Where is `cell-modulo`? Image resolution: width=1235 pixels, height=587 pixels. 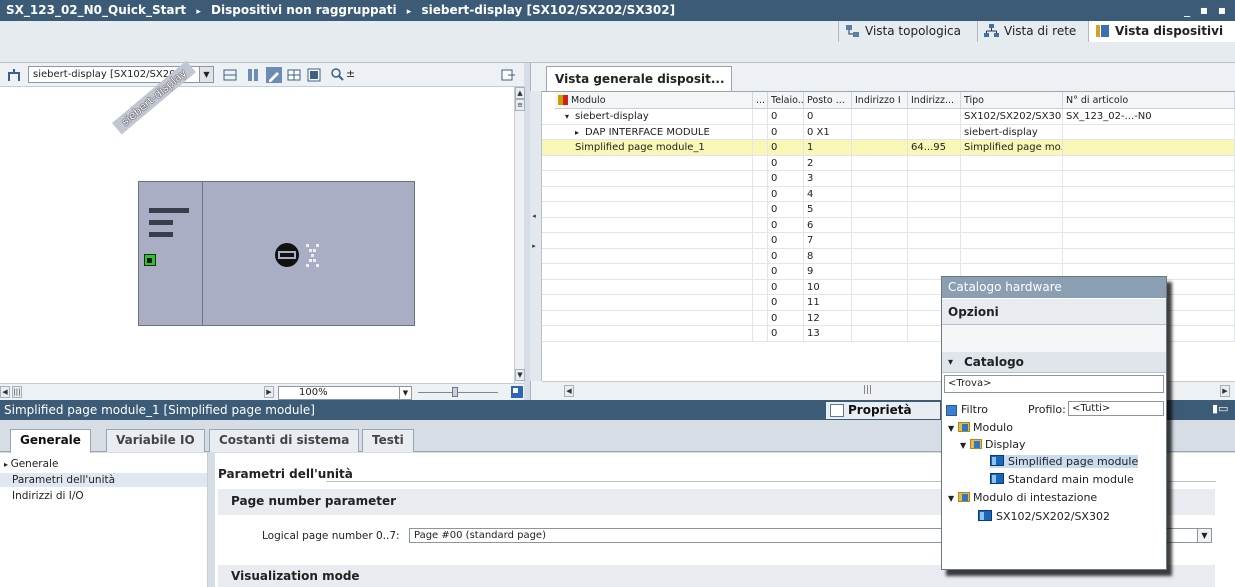 cell-modulo is located at coordinates (654, 271).